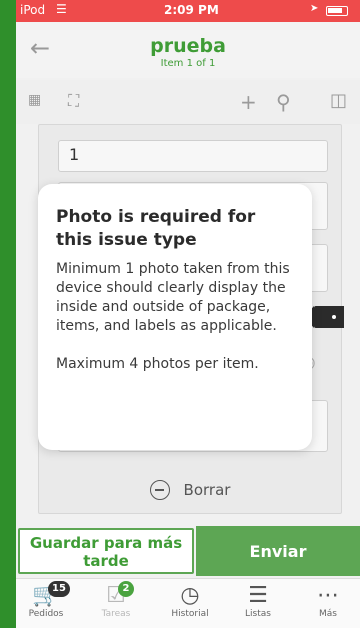 The image size is (360, 628). I want to click on tasks-badge: 2, so click(126, 589).